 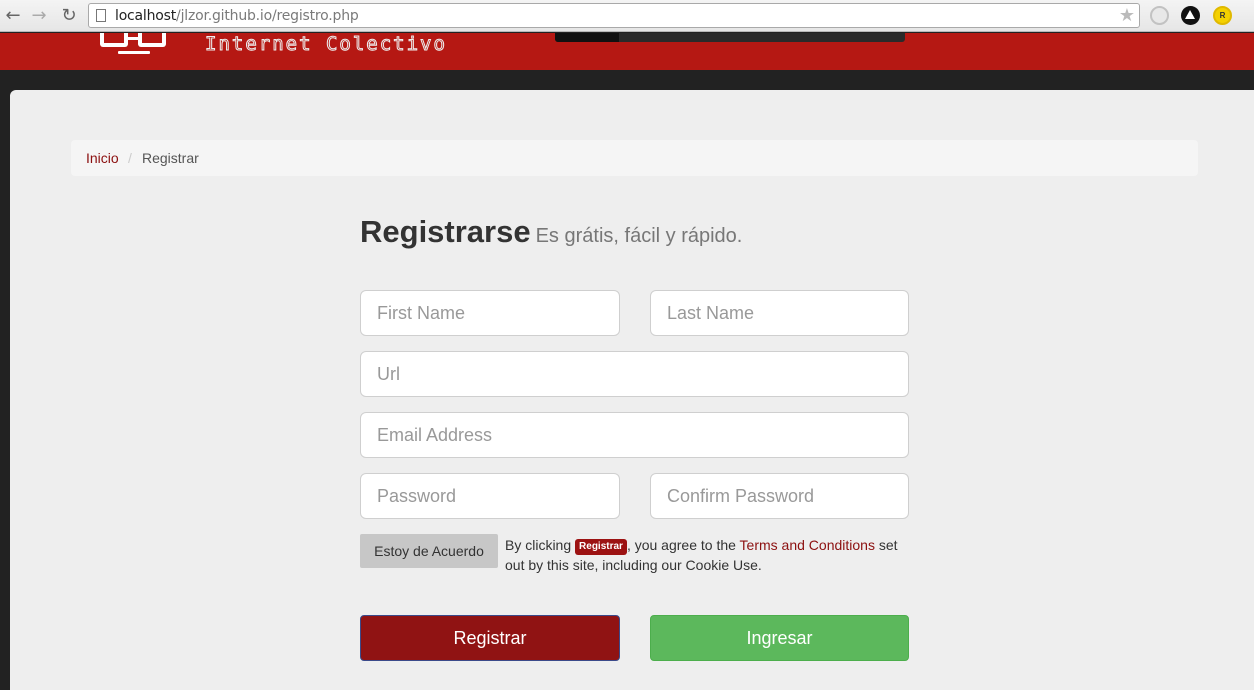 I want to click on extension-circle-icon, so click(x=1159, y=15).